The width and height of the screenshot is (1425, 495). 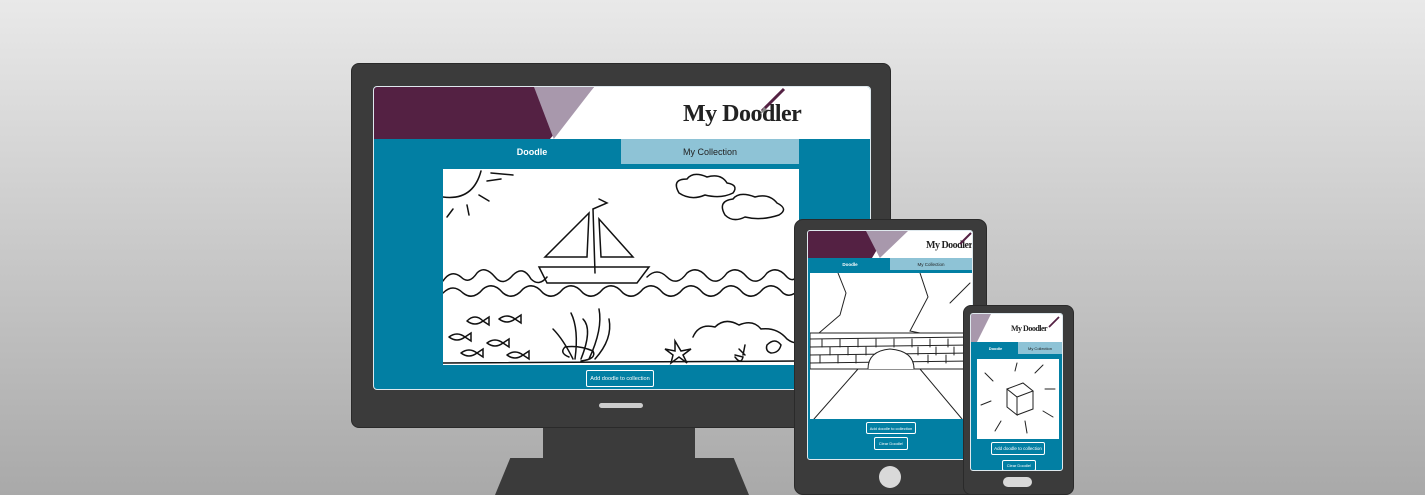 What do you see at coordinates (621, 267) in the screenshot?
I see `doodle-canvas` at bounding box center [621, 267].